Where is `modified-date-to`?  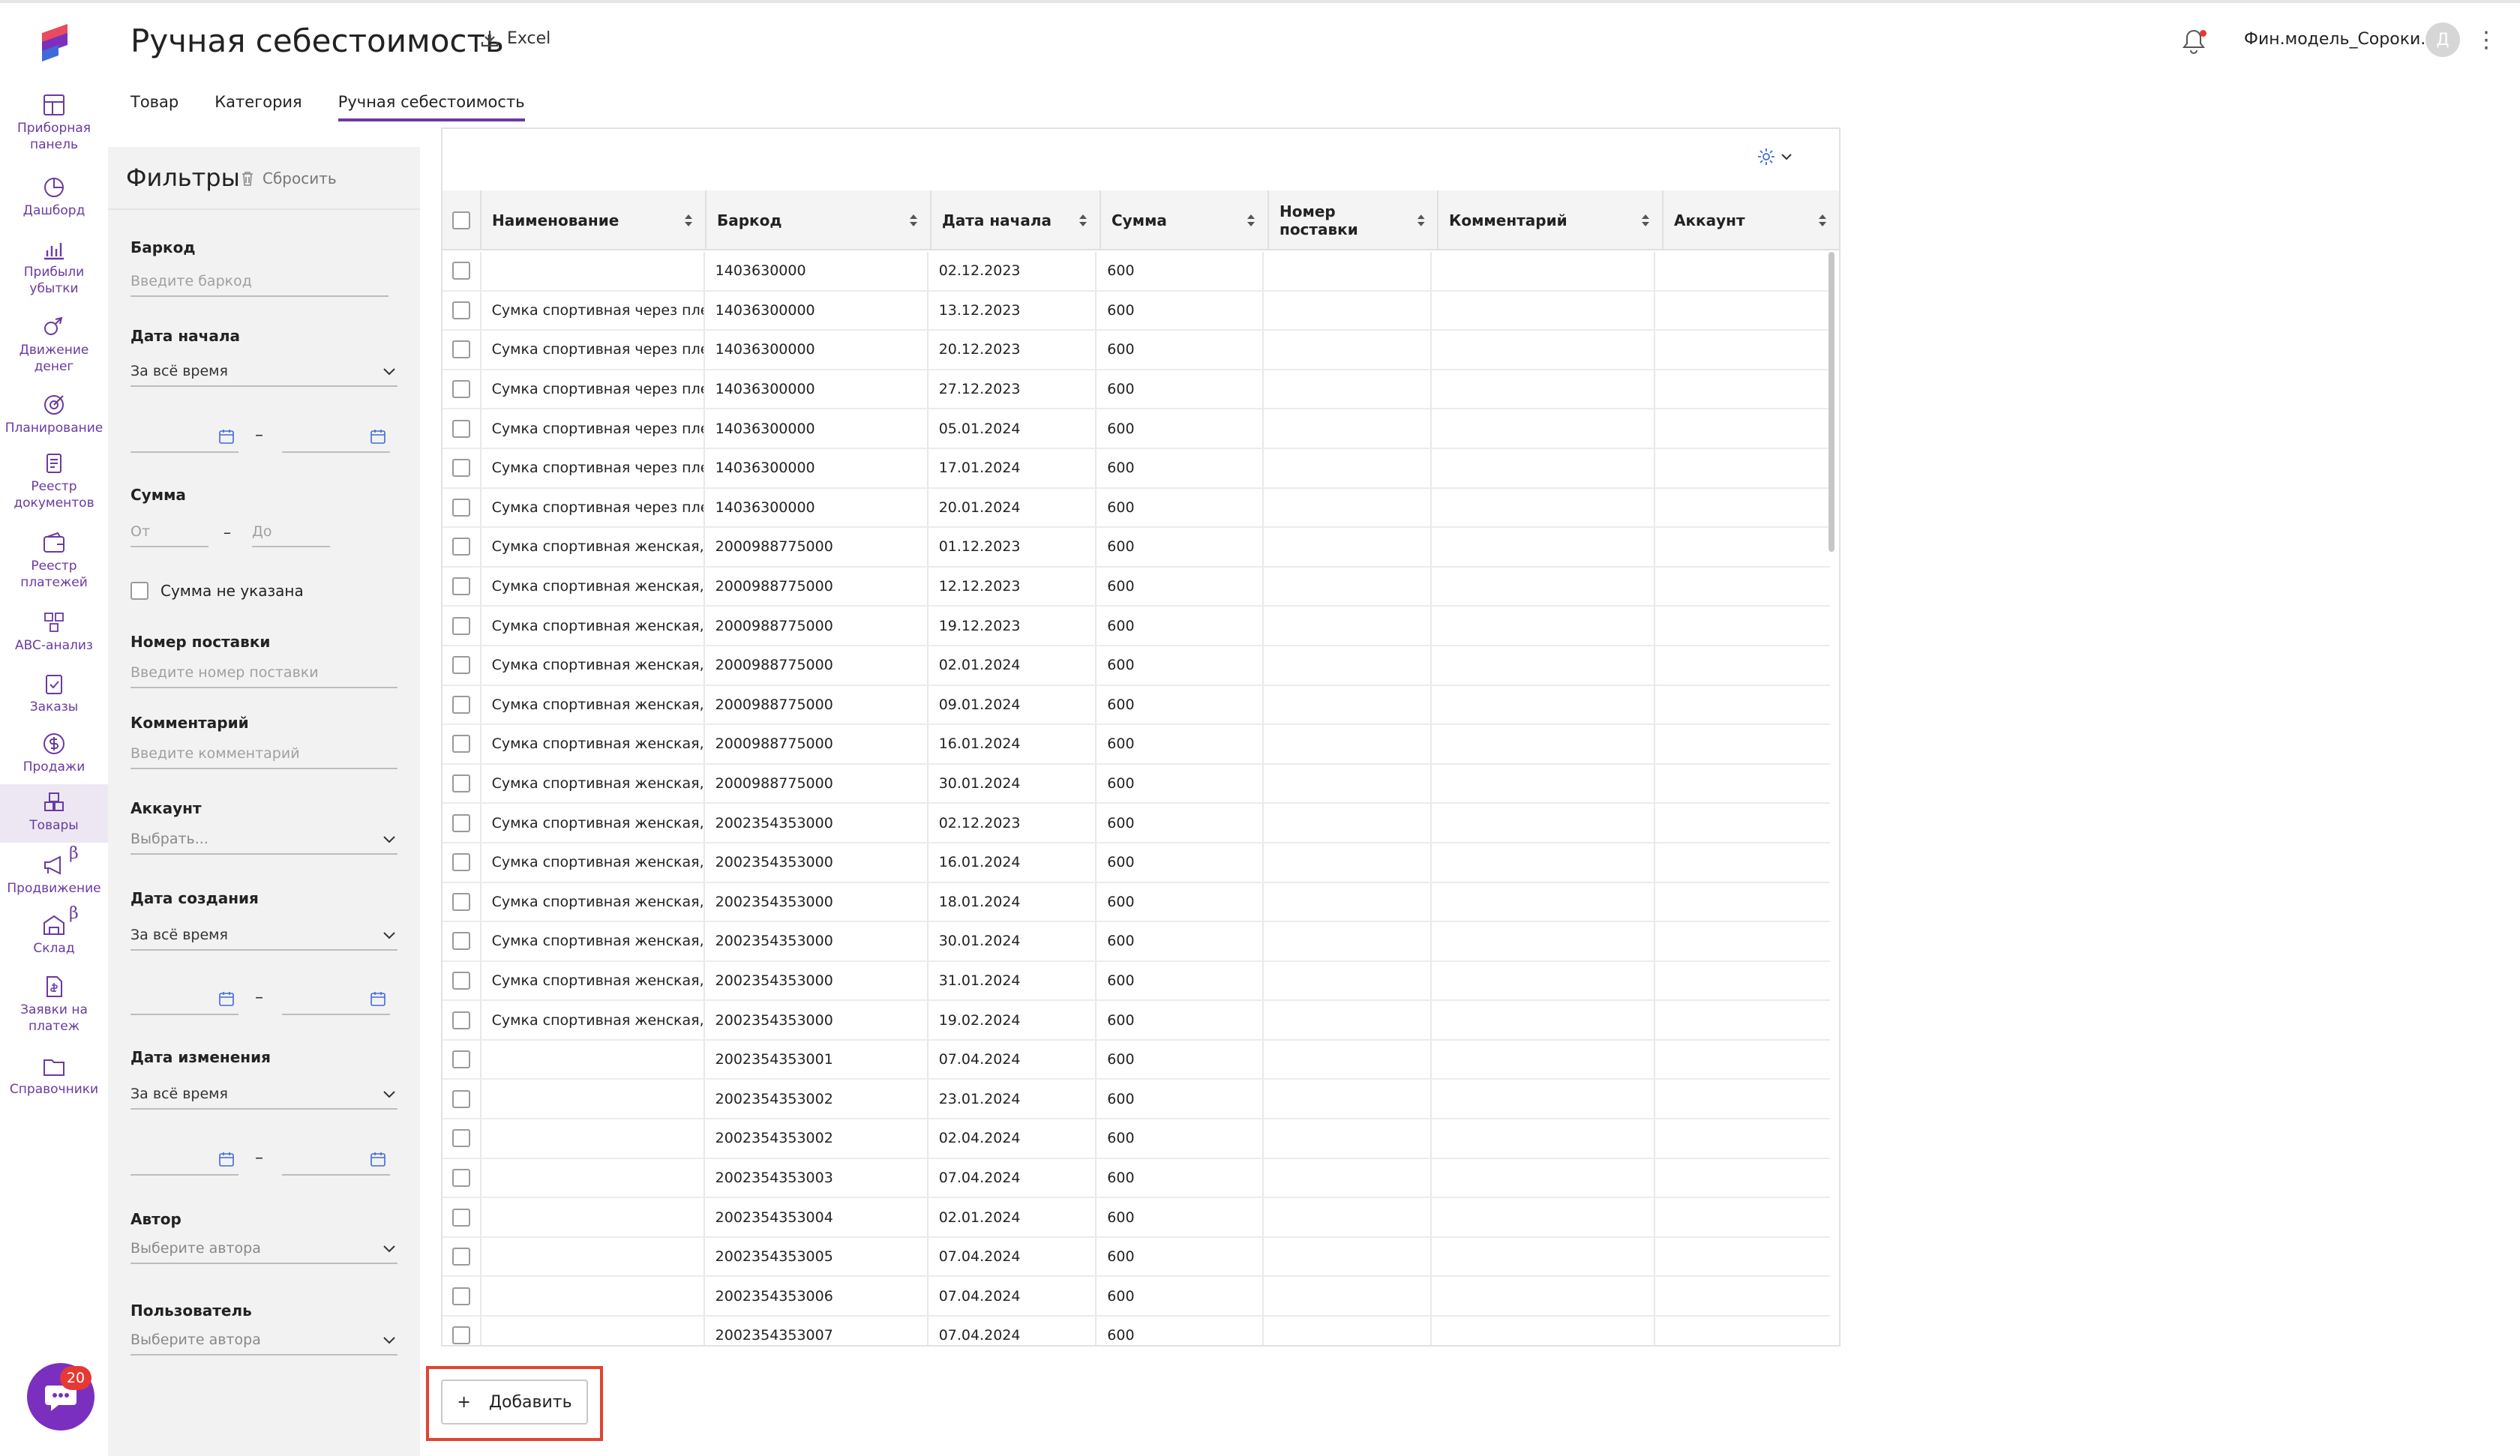
modified-date-to is located at coordinates (336, 1161).